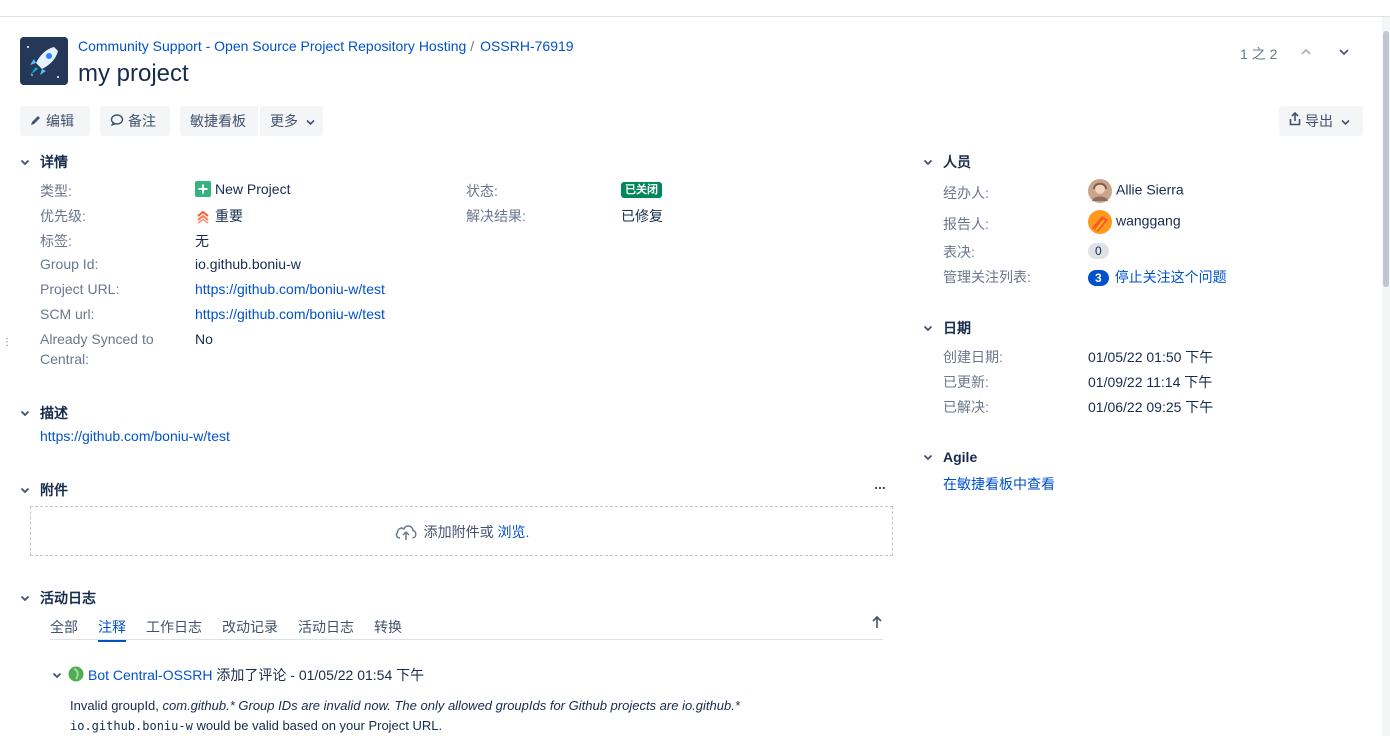  I want to click on project-url-label: Project URL:, so click(80, 289).